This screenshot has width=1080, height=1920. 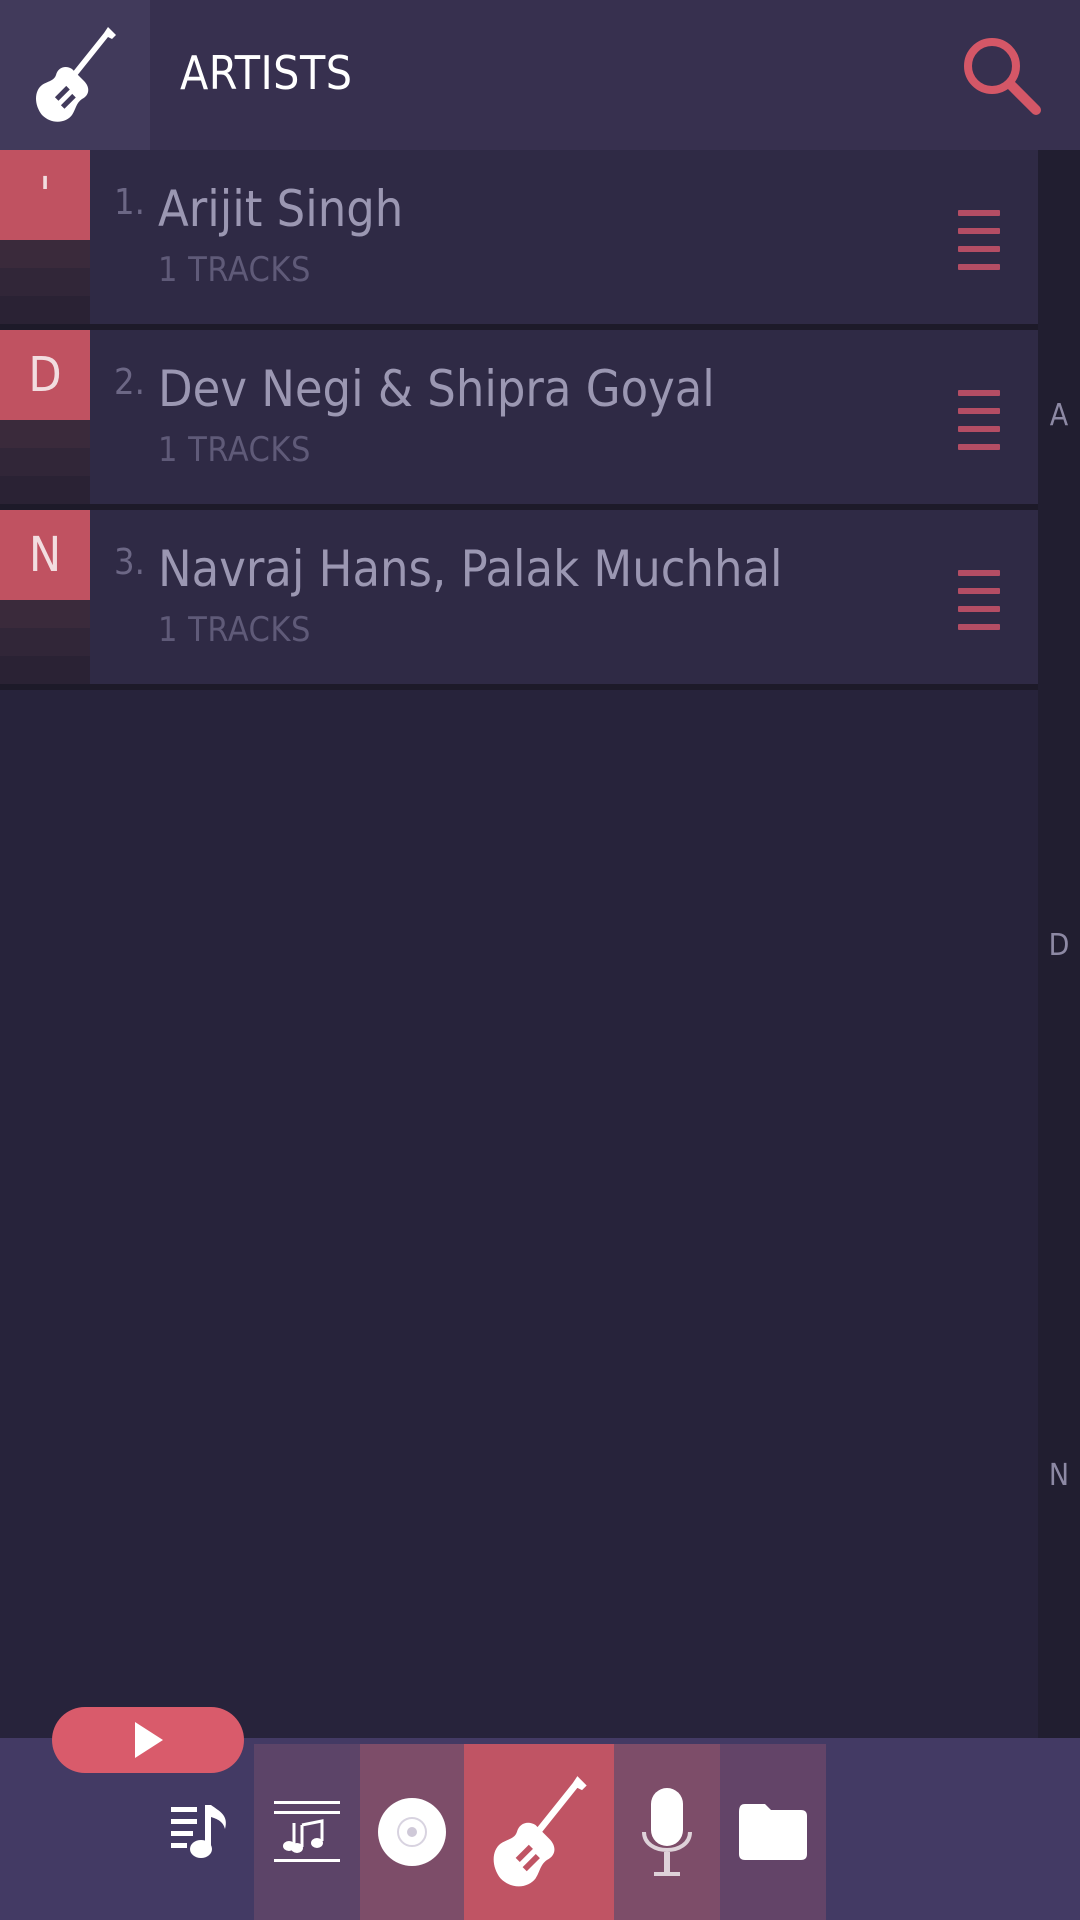 I want to click on play-icon, so click(x=149, y=1740).